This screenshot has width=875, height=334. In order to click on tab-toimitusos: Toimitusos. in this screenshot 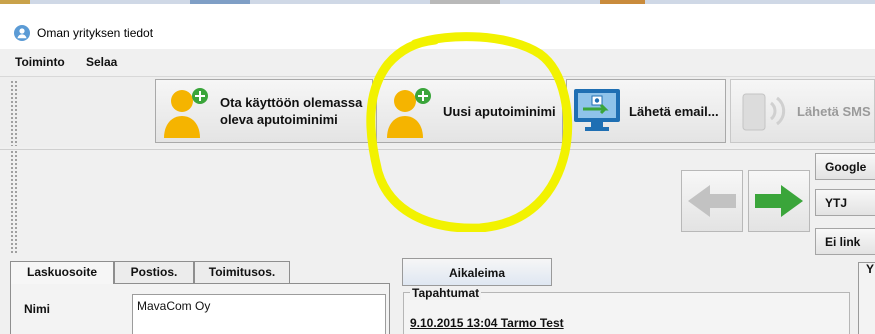, I will do `click(242, 272)`.